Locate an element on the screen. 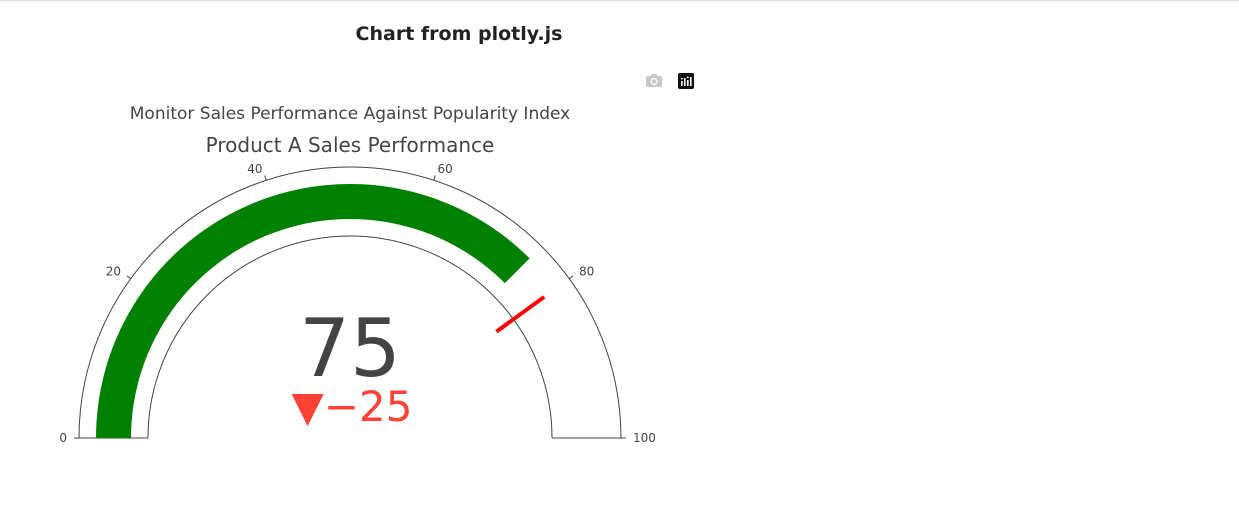 The height and width of the screenshot is (524, 1239). plotly-logo-icon is located at coordinates (686, 81).